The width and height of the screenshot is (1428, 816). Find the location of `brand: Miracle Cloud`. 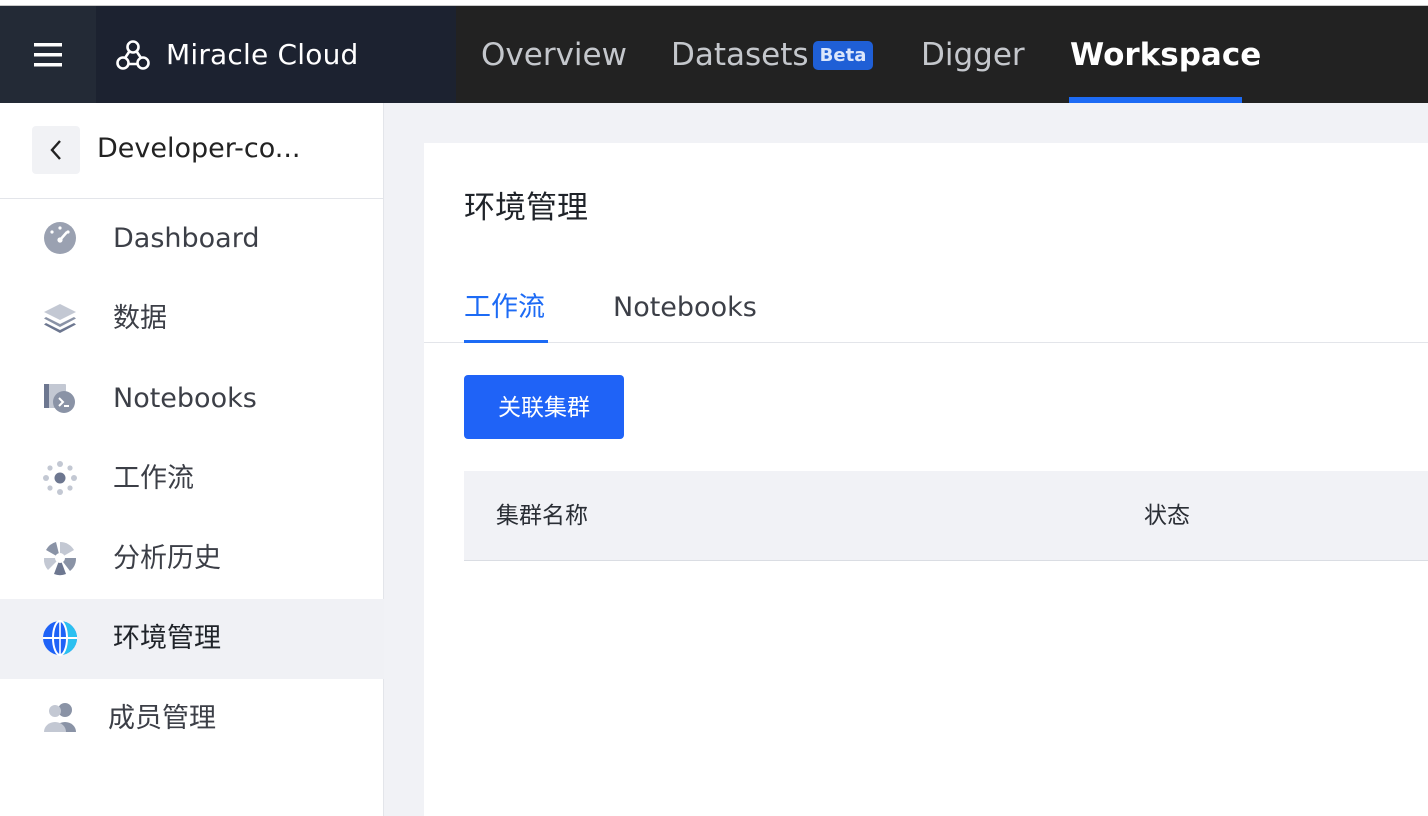

brand: Miracle Cloud is located at coordinates (276, 54).